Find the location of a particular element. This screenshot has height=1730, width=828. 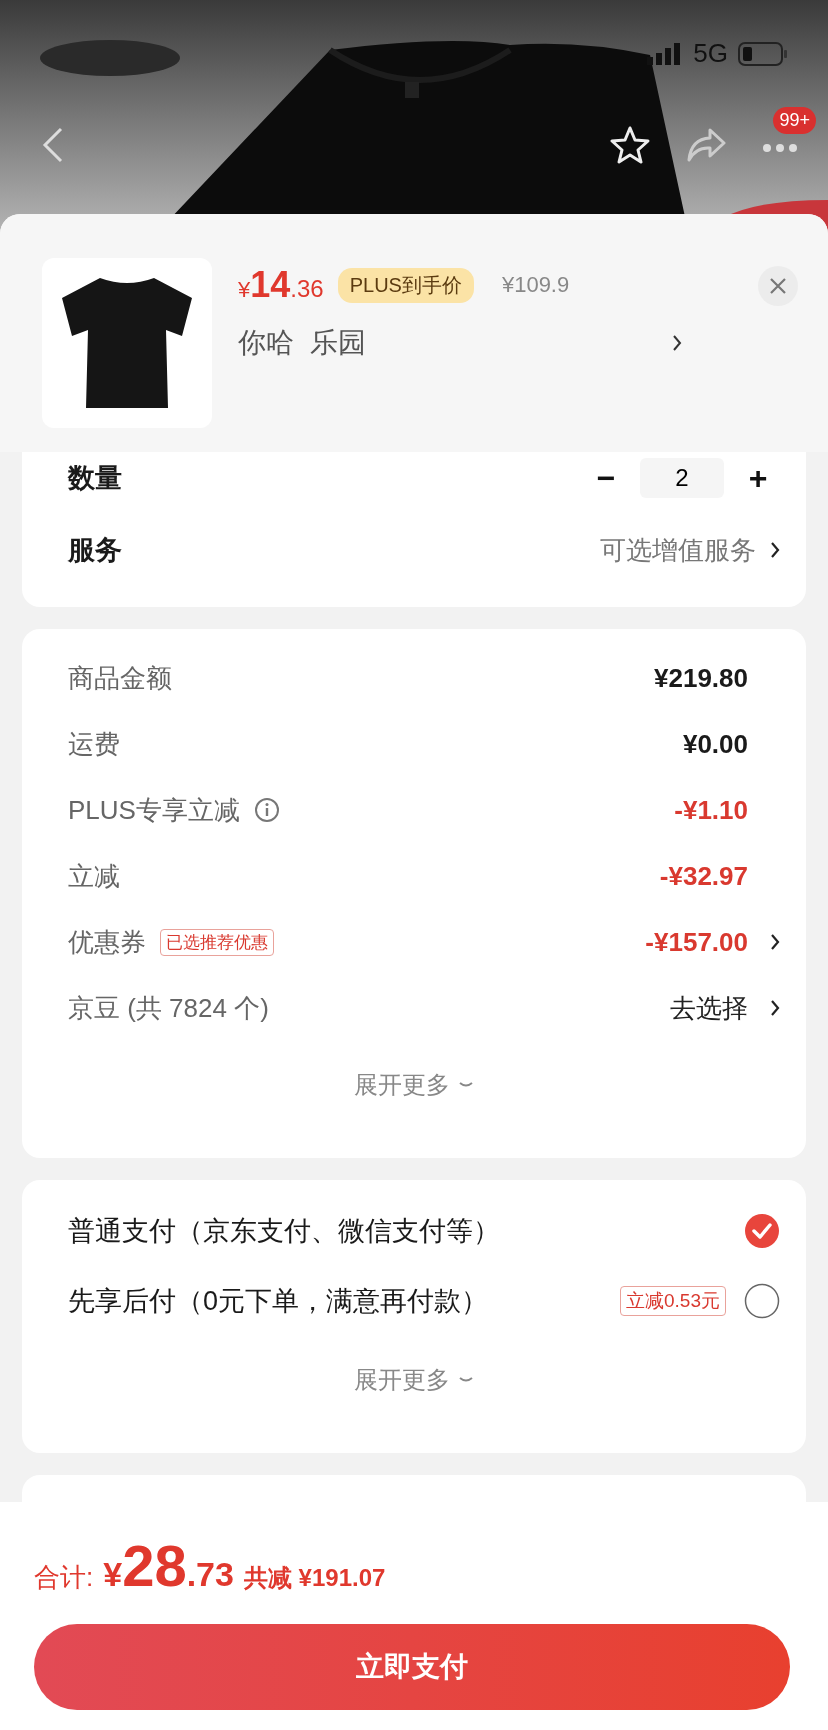

payment-option: 普通支付（京东支付、微信支付等） is located at coordinates (284, 1231).